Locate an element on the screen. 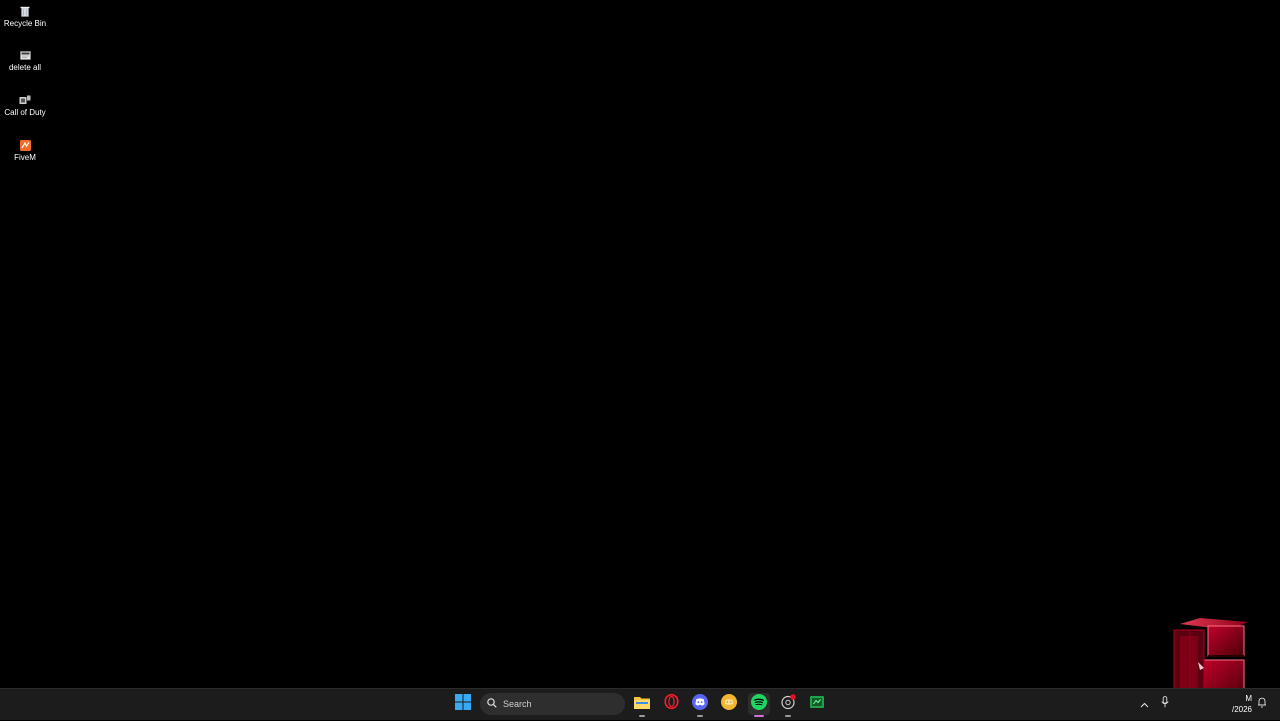  desktop-icon-delete-all: delete all is located at coordinates (25, 60).